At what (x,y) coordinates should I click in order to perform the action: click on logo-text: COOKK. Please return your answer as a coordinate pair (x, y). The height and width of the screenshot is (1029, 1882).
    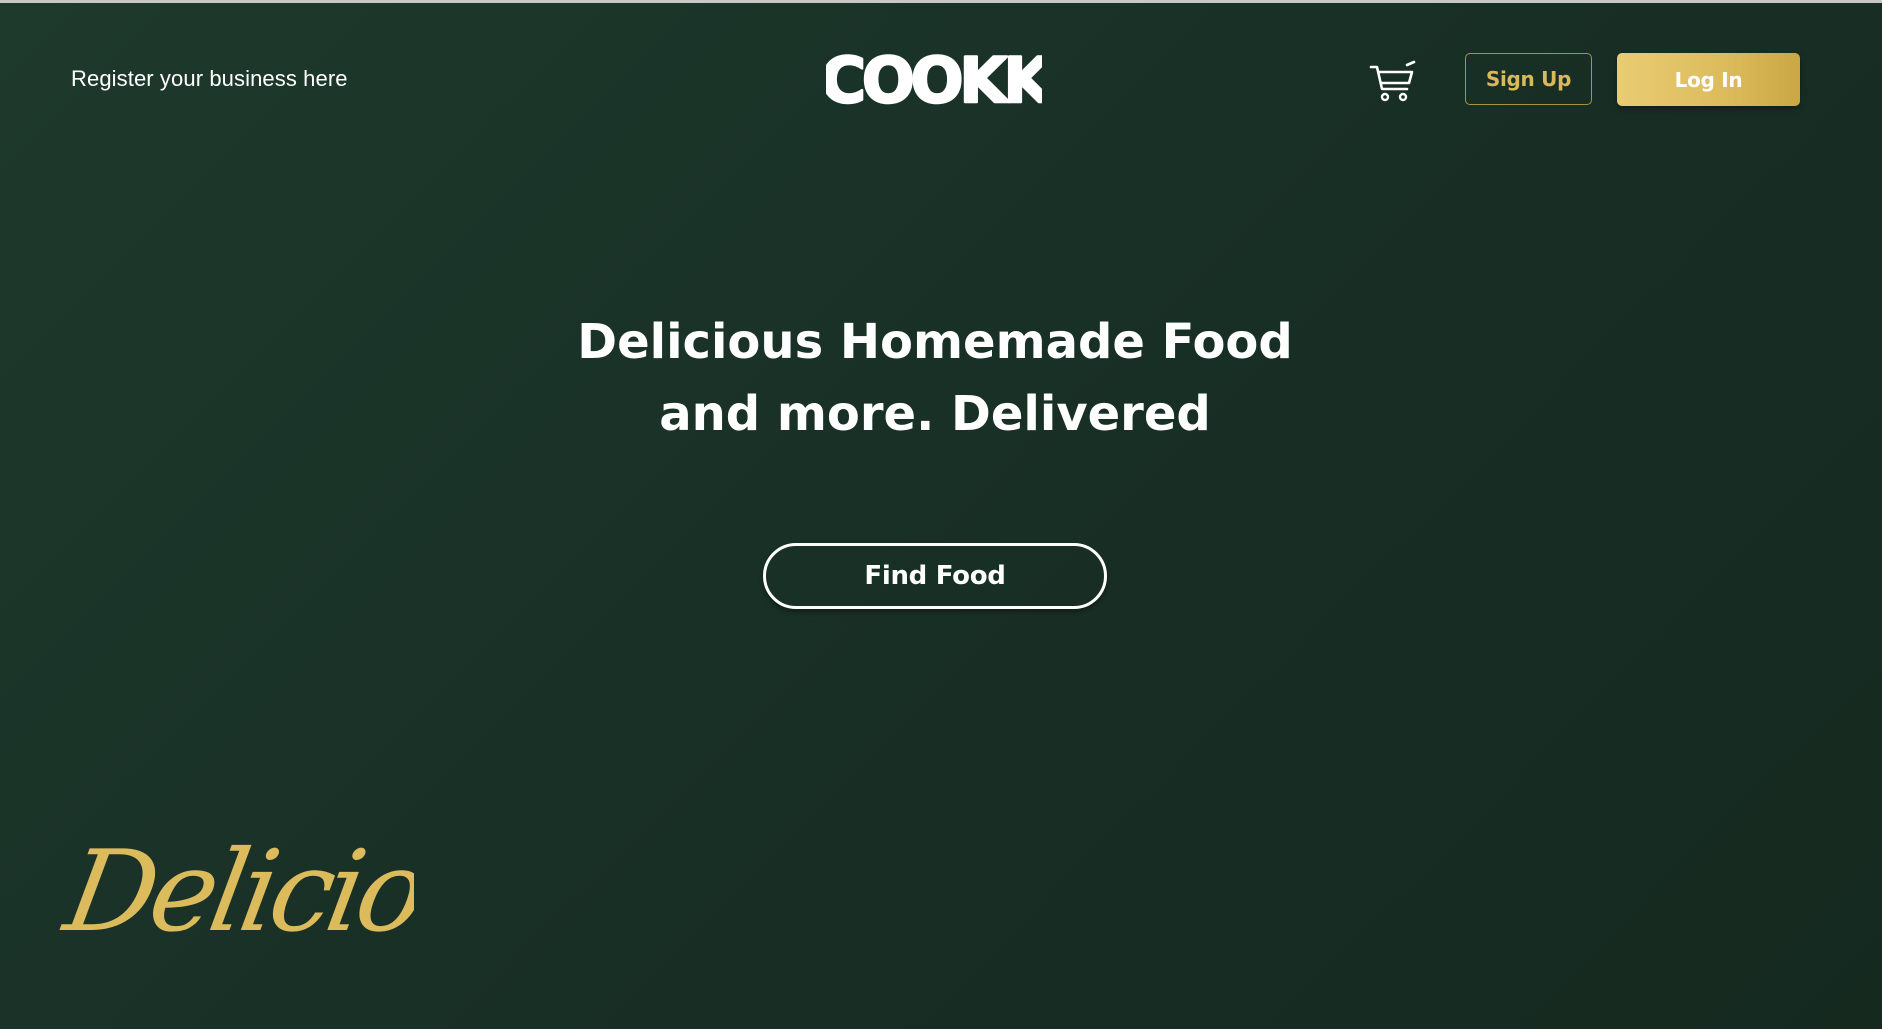
    Looking at the image, I should click on (934, 79).